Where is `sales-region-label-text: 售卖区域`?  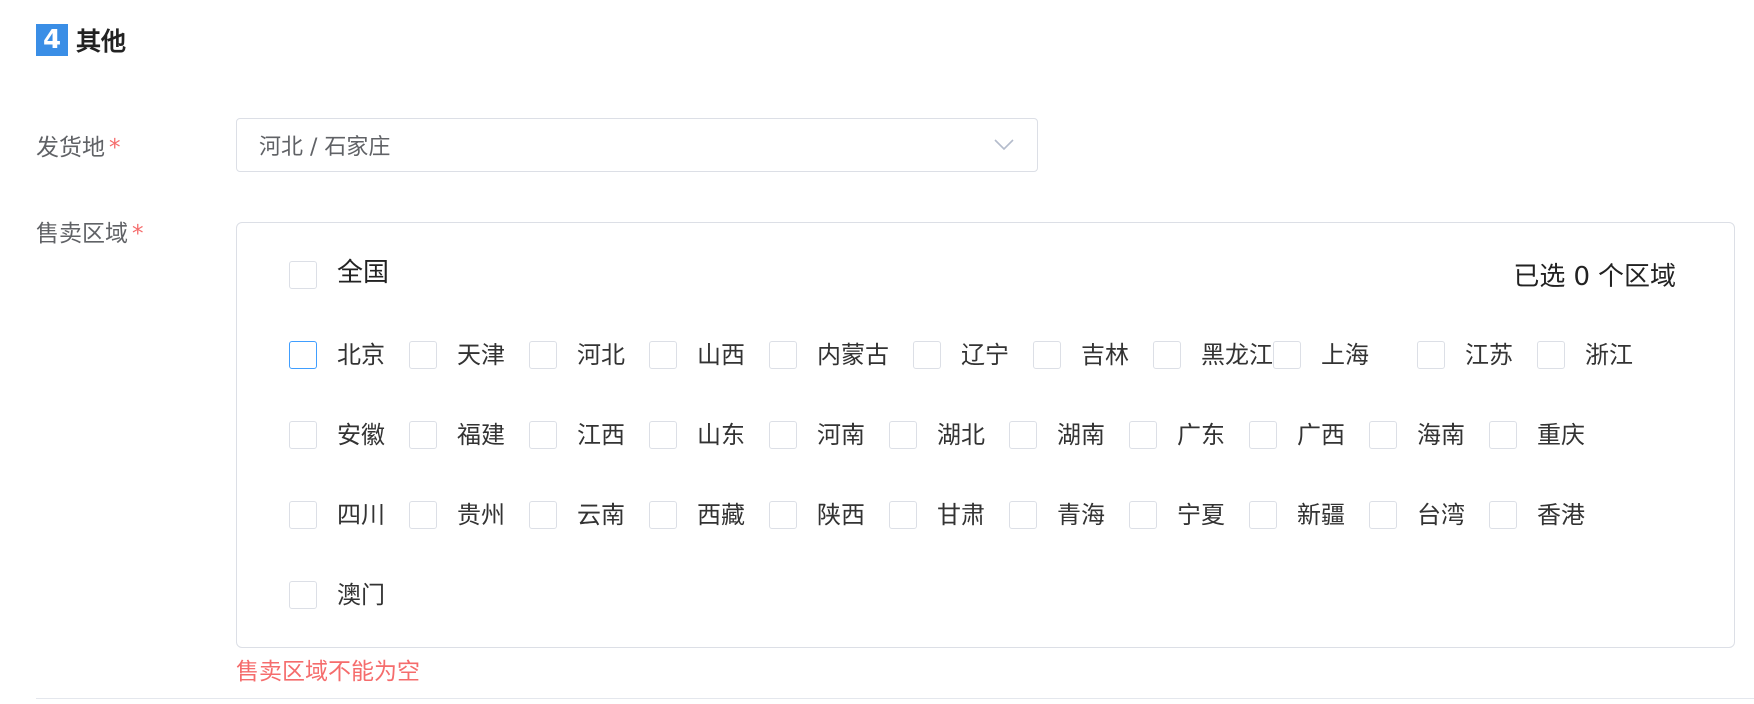 sales-region-label-text: 售卖区域 is located at coordinates (82, 234).